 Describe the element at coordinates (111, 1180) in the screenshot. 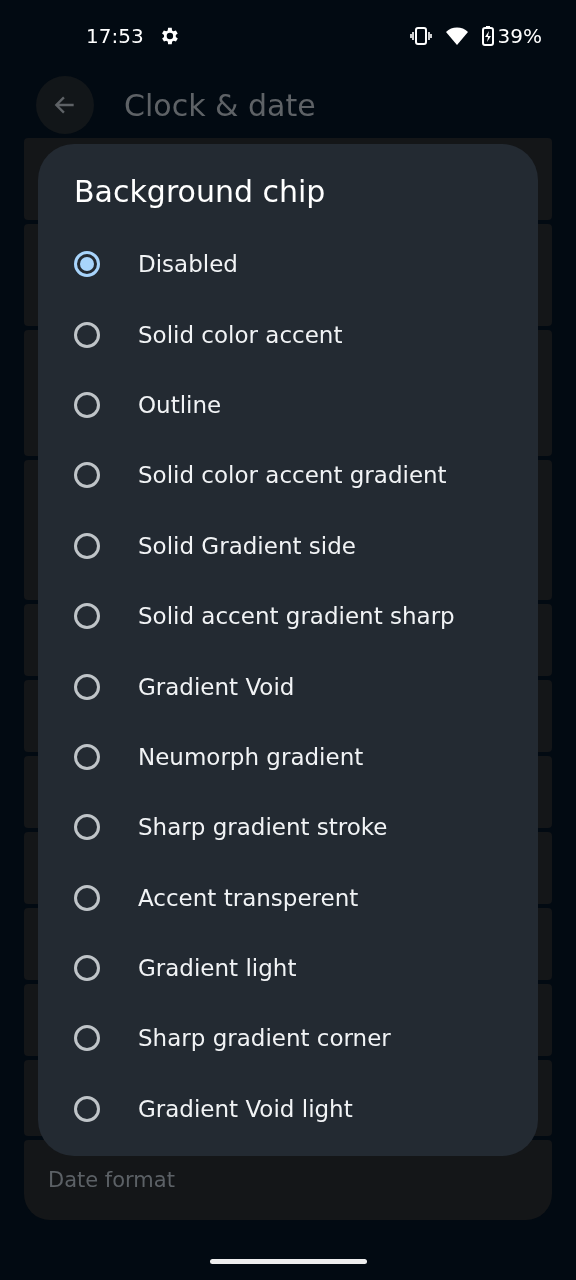

I see `setting-title: Date format` at that location.